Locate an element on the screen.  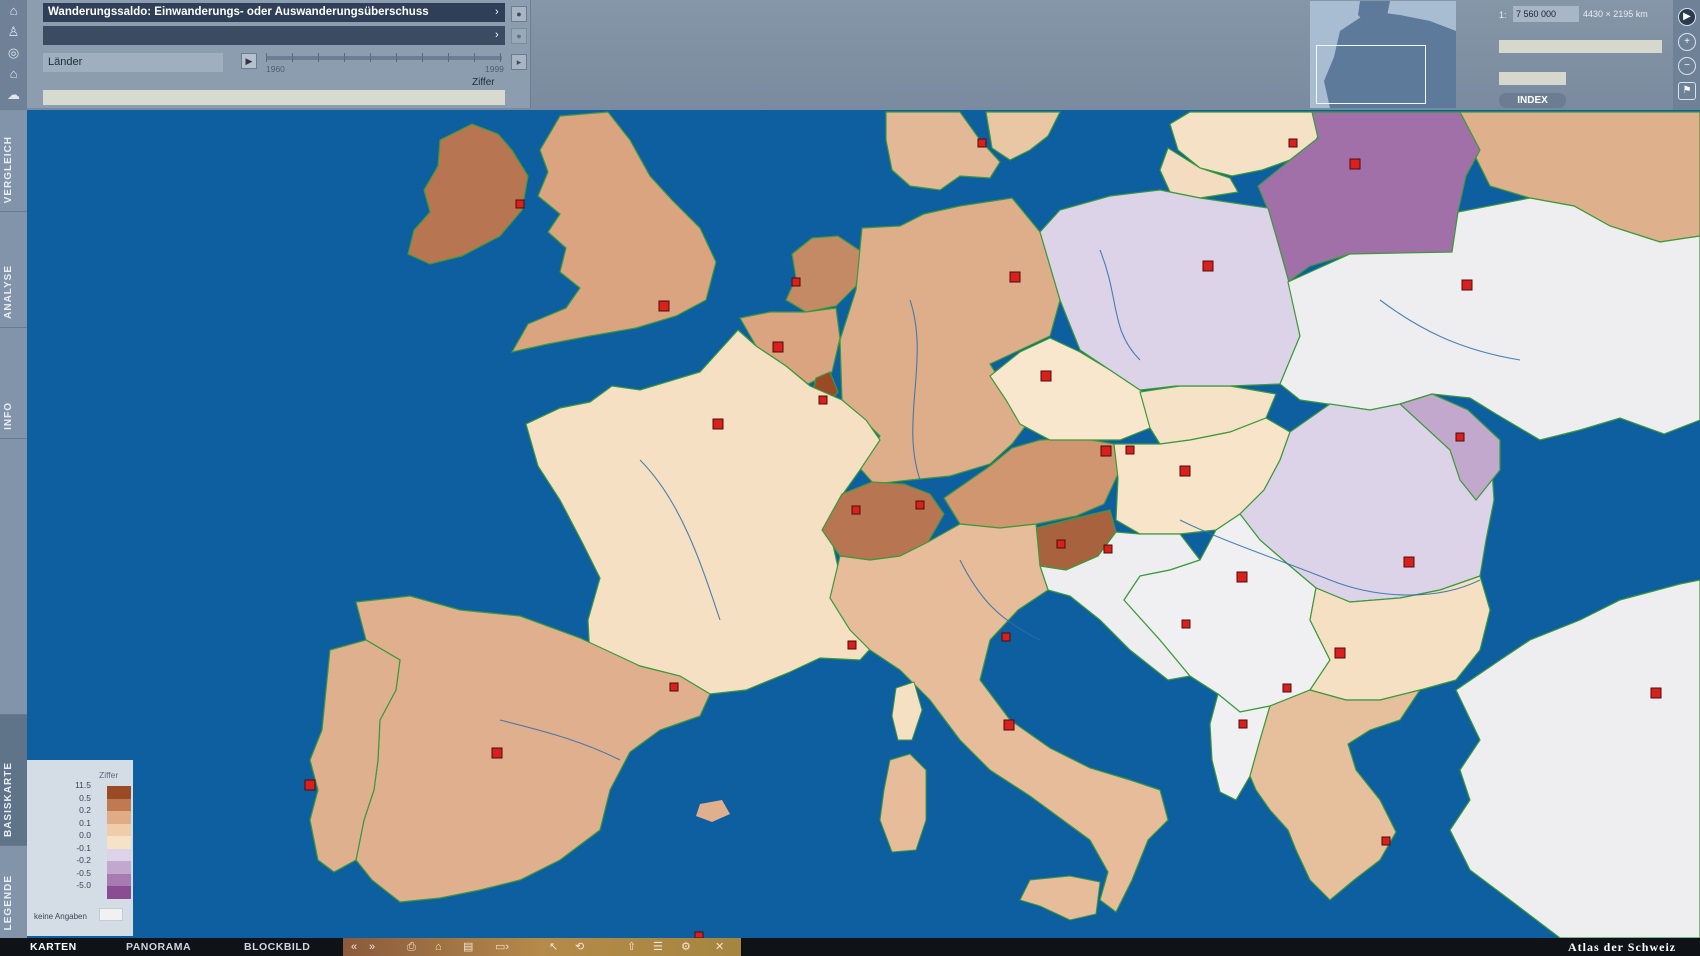
send-icon: ▭› is located at coordinates (502, 947).